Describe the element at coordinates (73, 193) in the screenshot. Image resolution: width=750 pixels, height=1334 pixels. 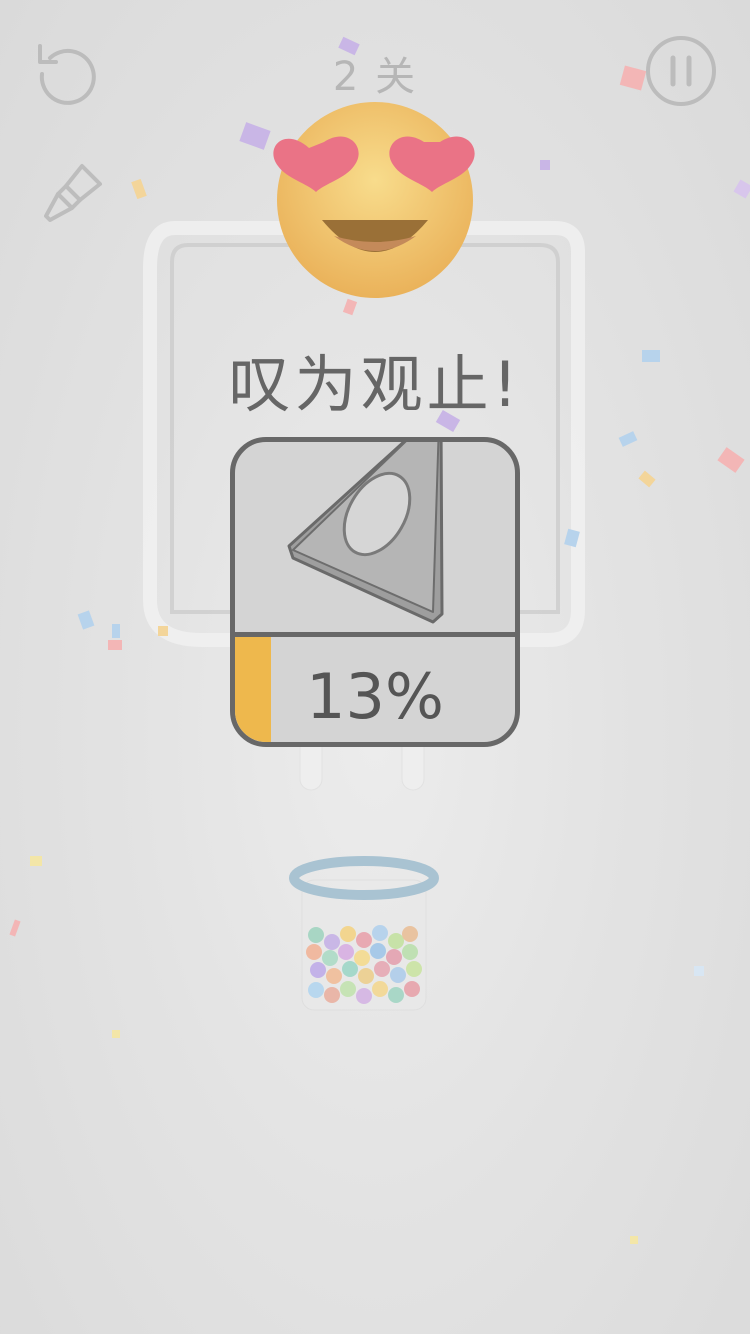
I see `brush-icon` at that location.